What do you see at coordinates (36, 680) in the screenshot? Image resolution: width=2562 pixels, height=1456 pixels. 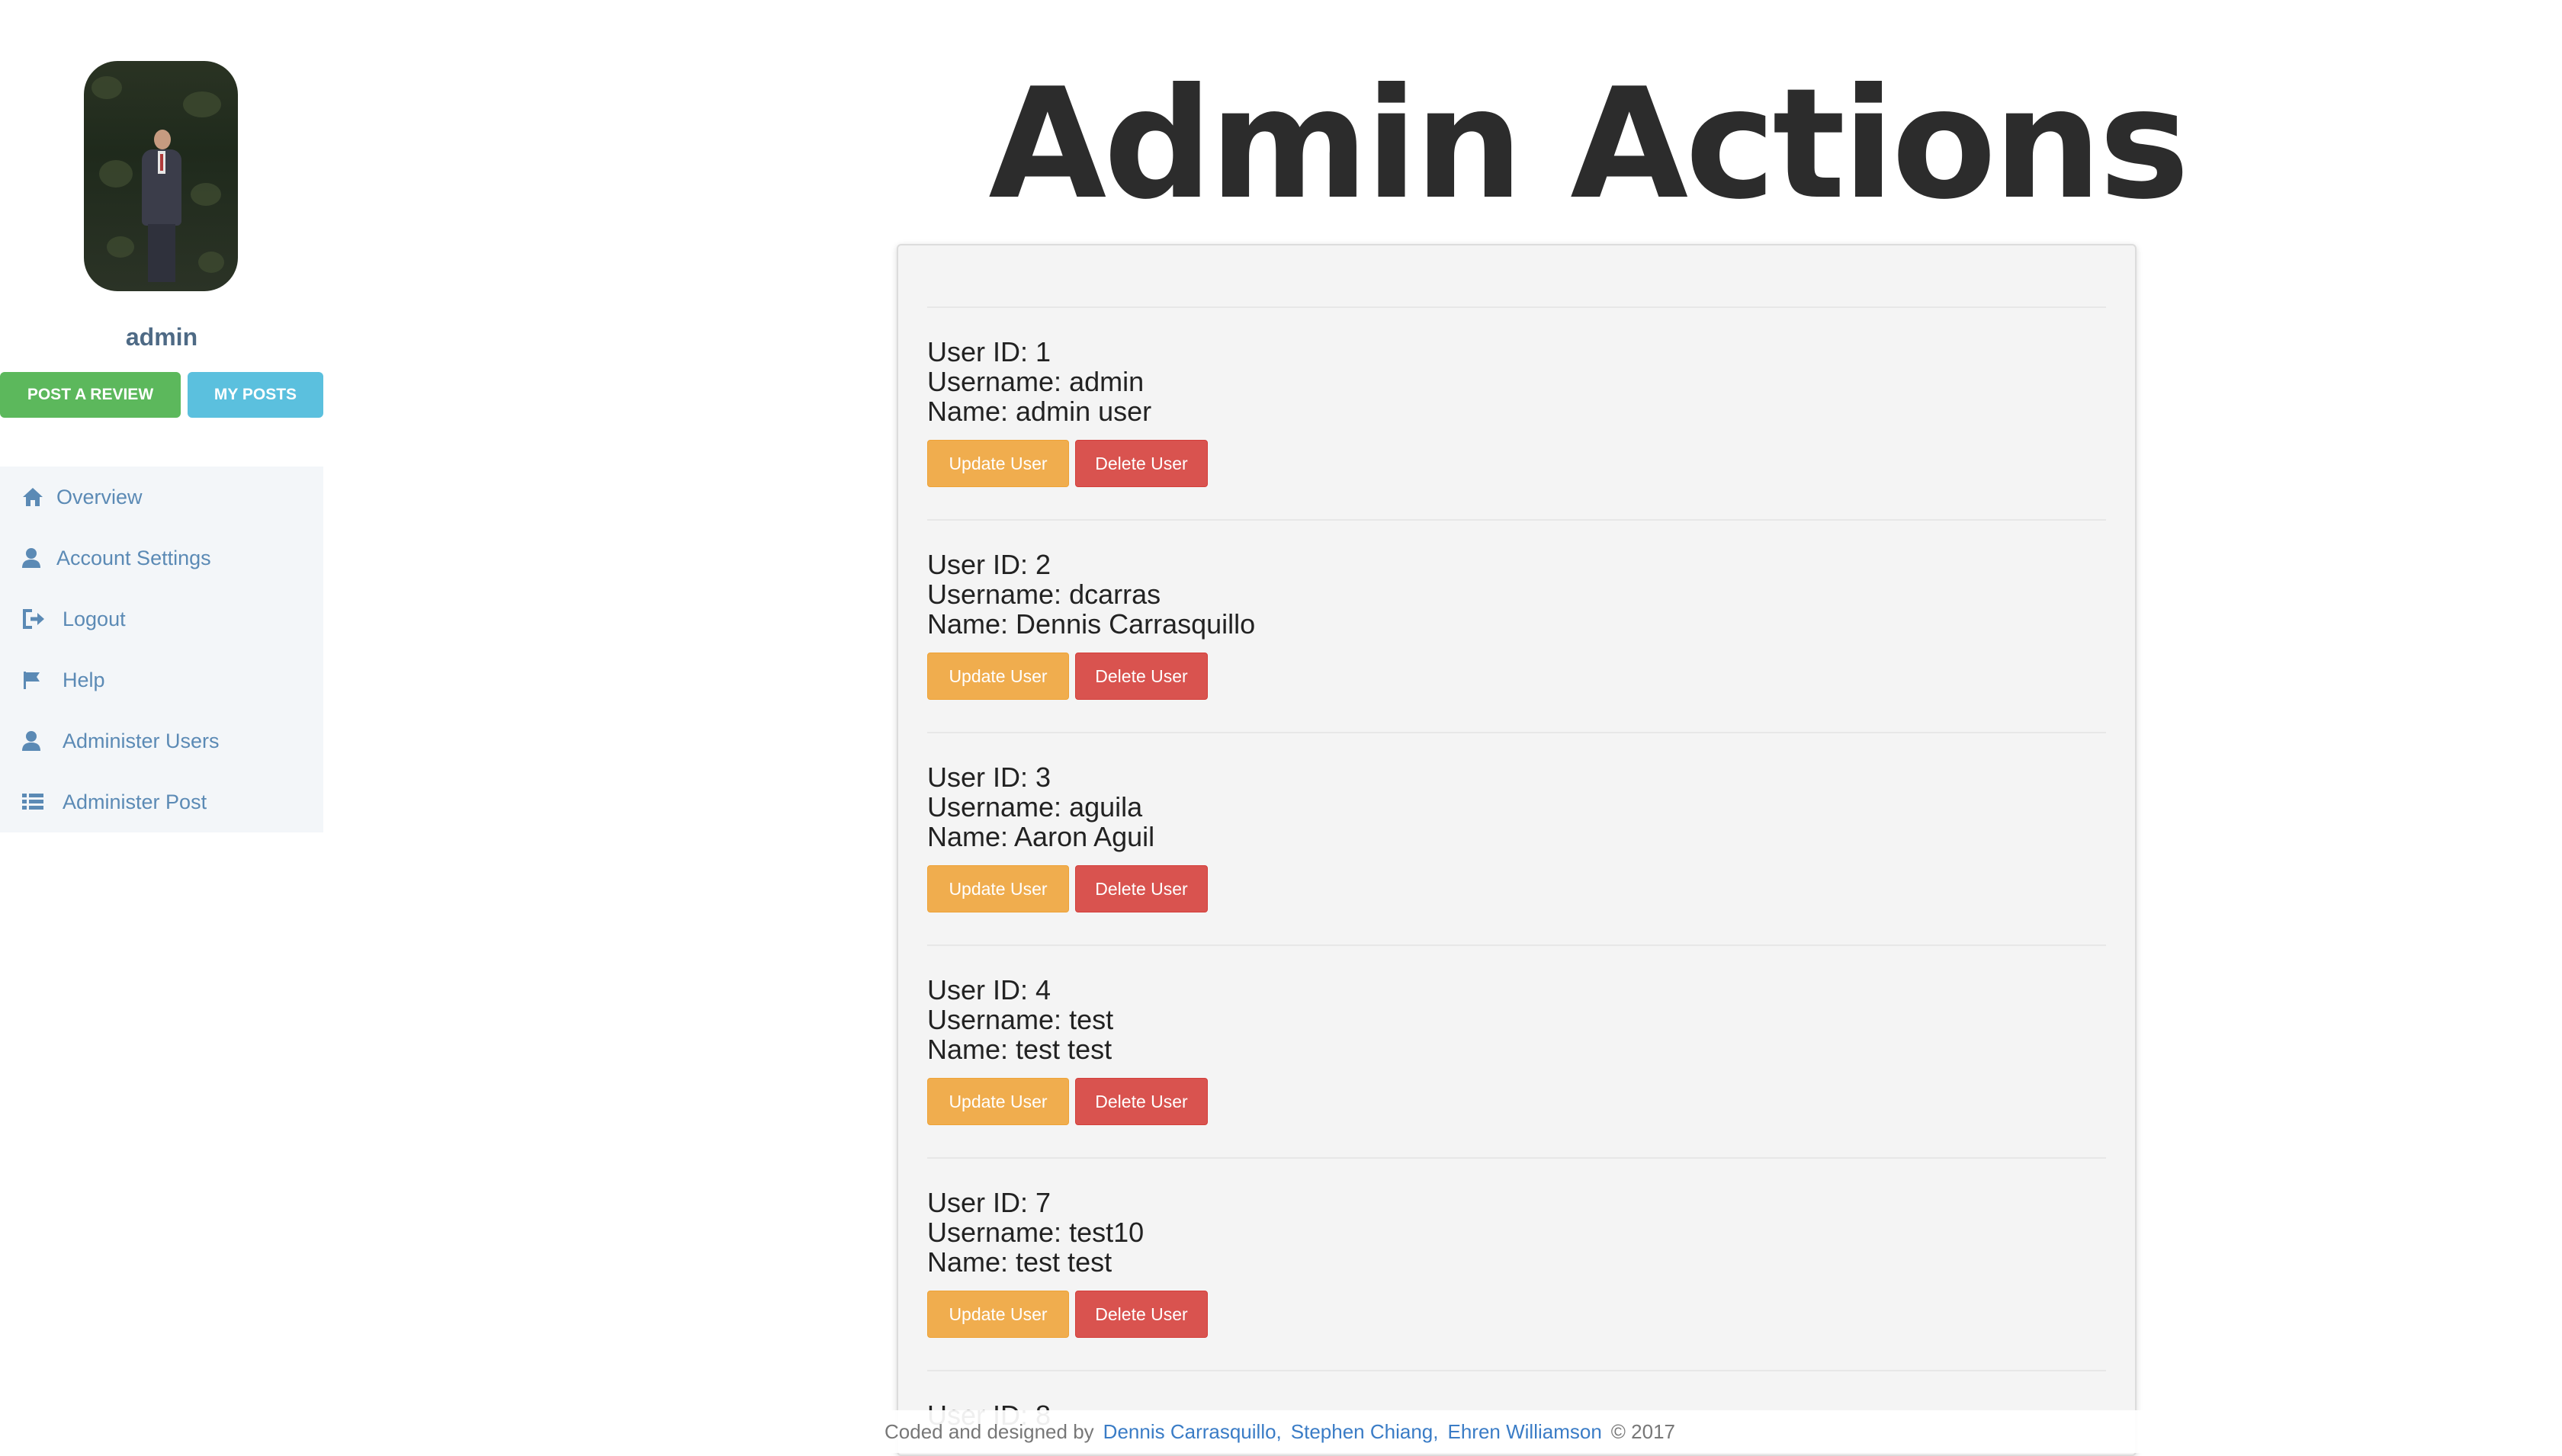 I see `flag-icon` at bounding box center [36, 680].